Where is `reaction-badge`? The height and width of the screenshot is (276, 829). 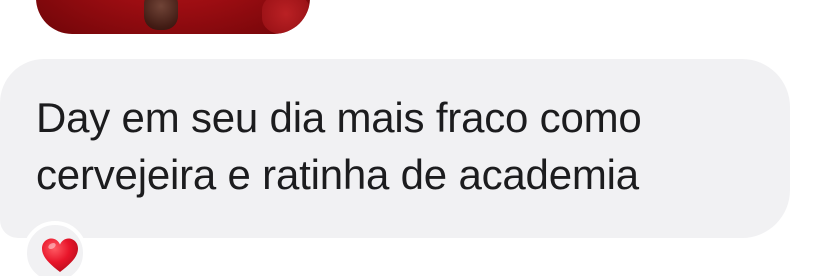
reaction-badge is located at coordinates (55, 248).